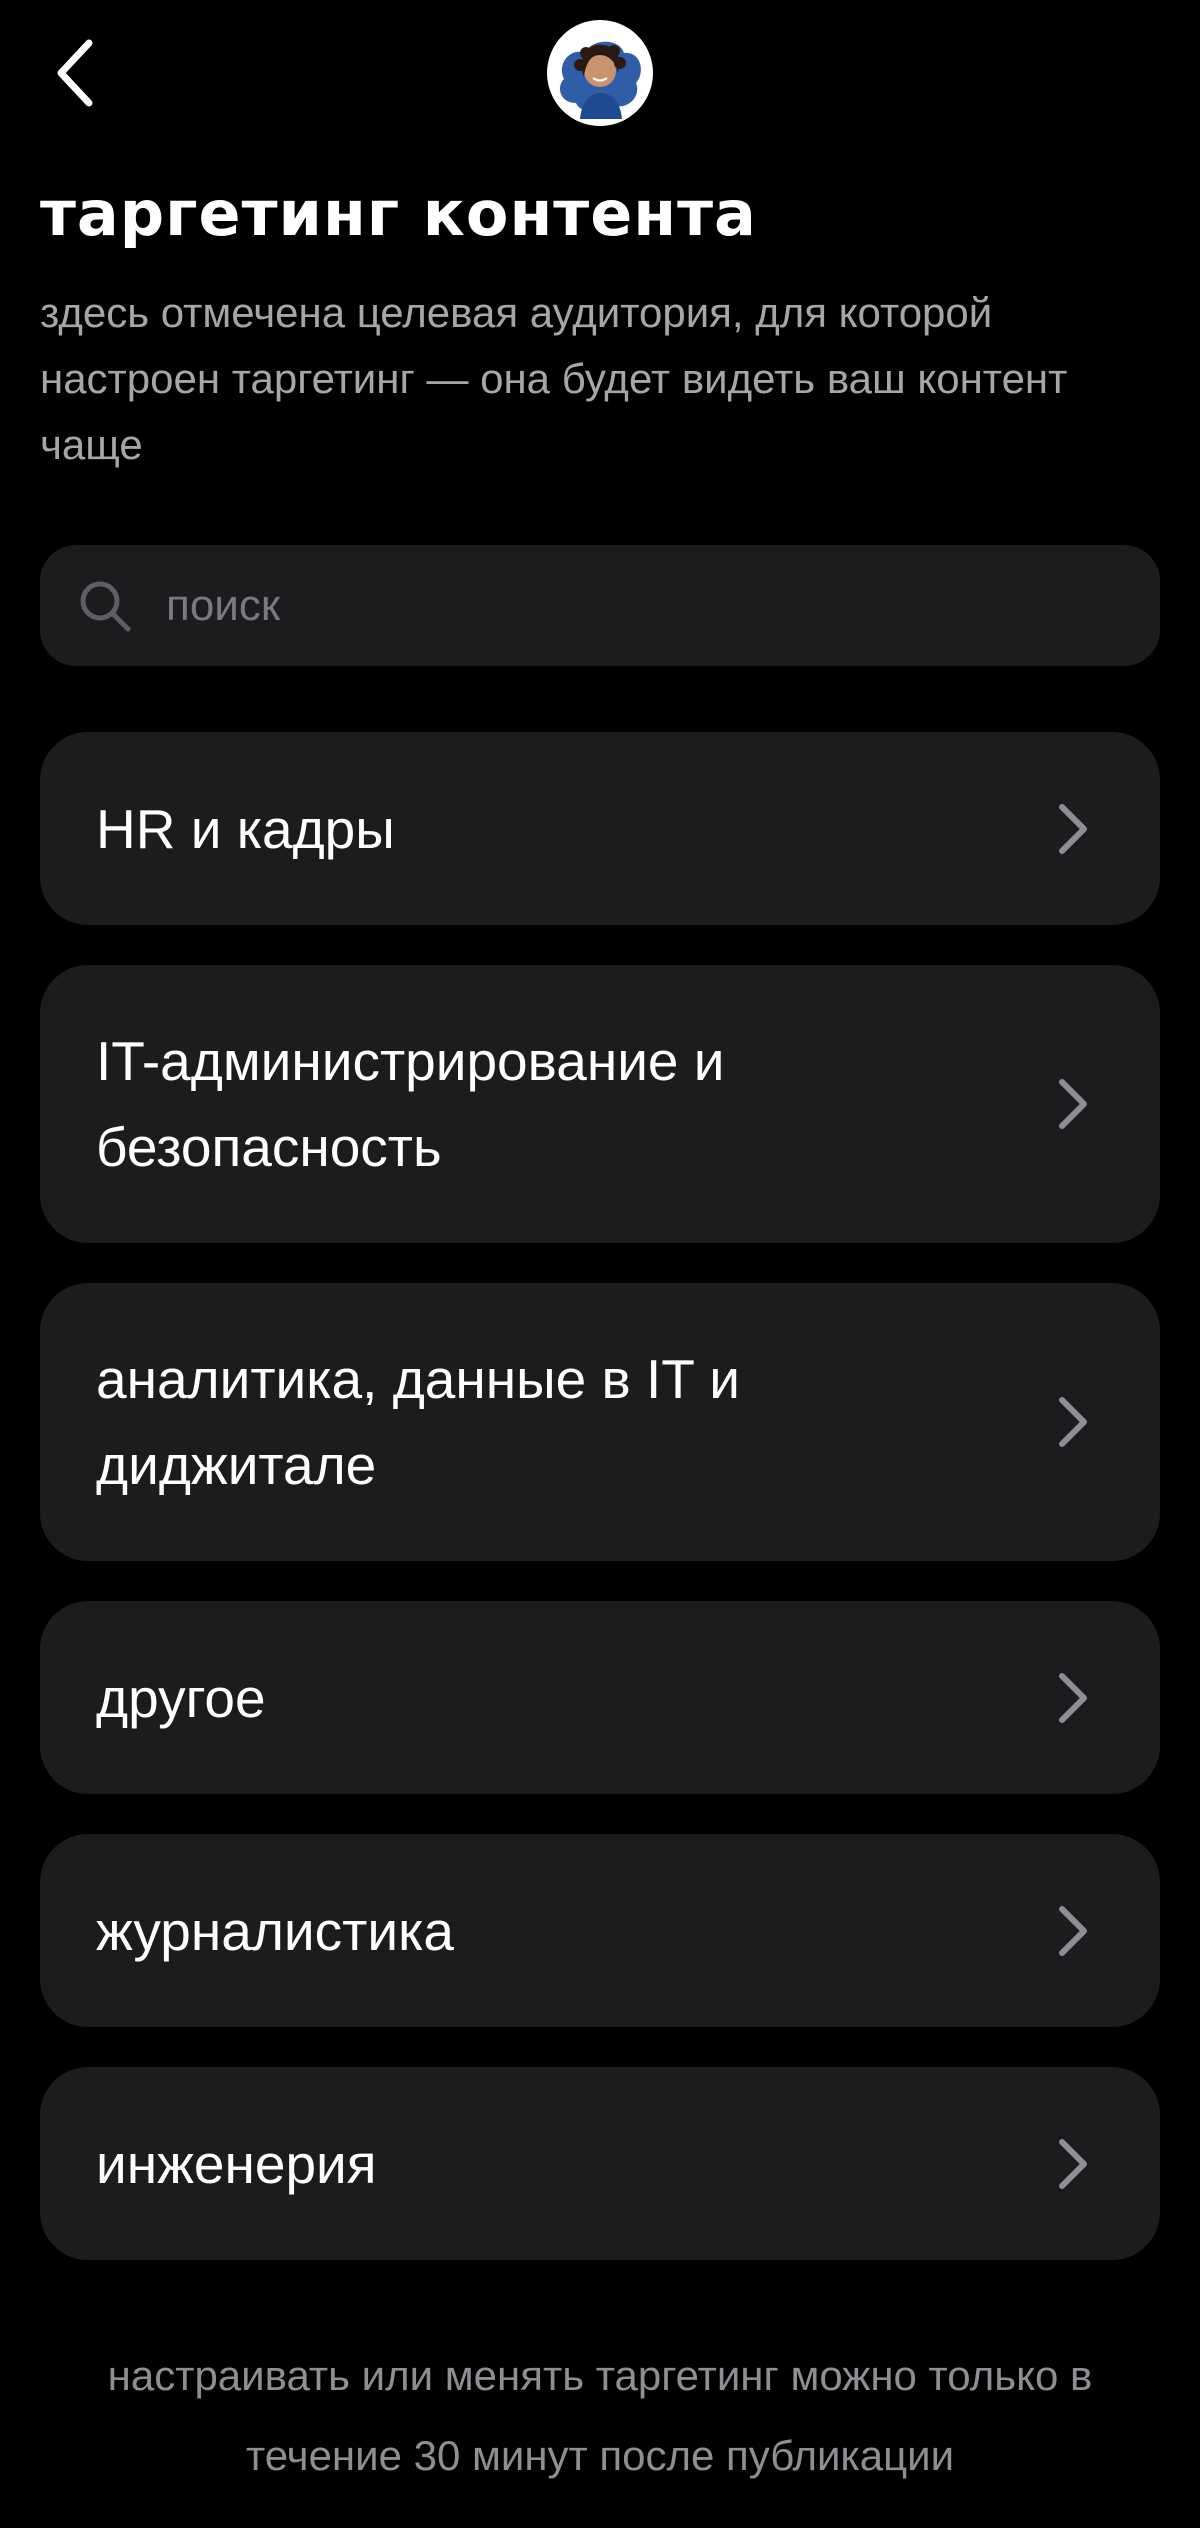 This screenshot has height=2528, width=1200. I want to click on user-avatar, so click(600, 73).